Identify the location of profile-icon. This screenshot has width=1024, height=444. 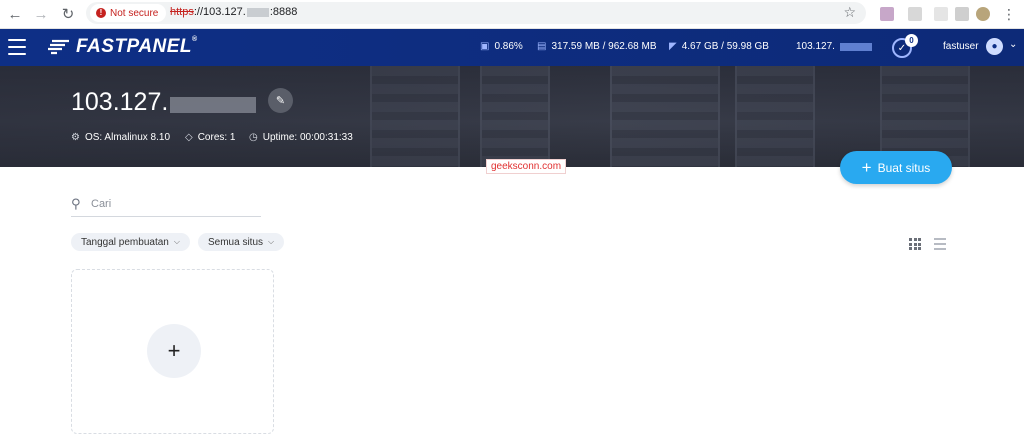
(983, 14).